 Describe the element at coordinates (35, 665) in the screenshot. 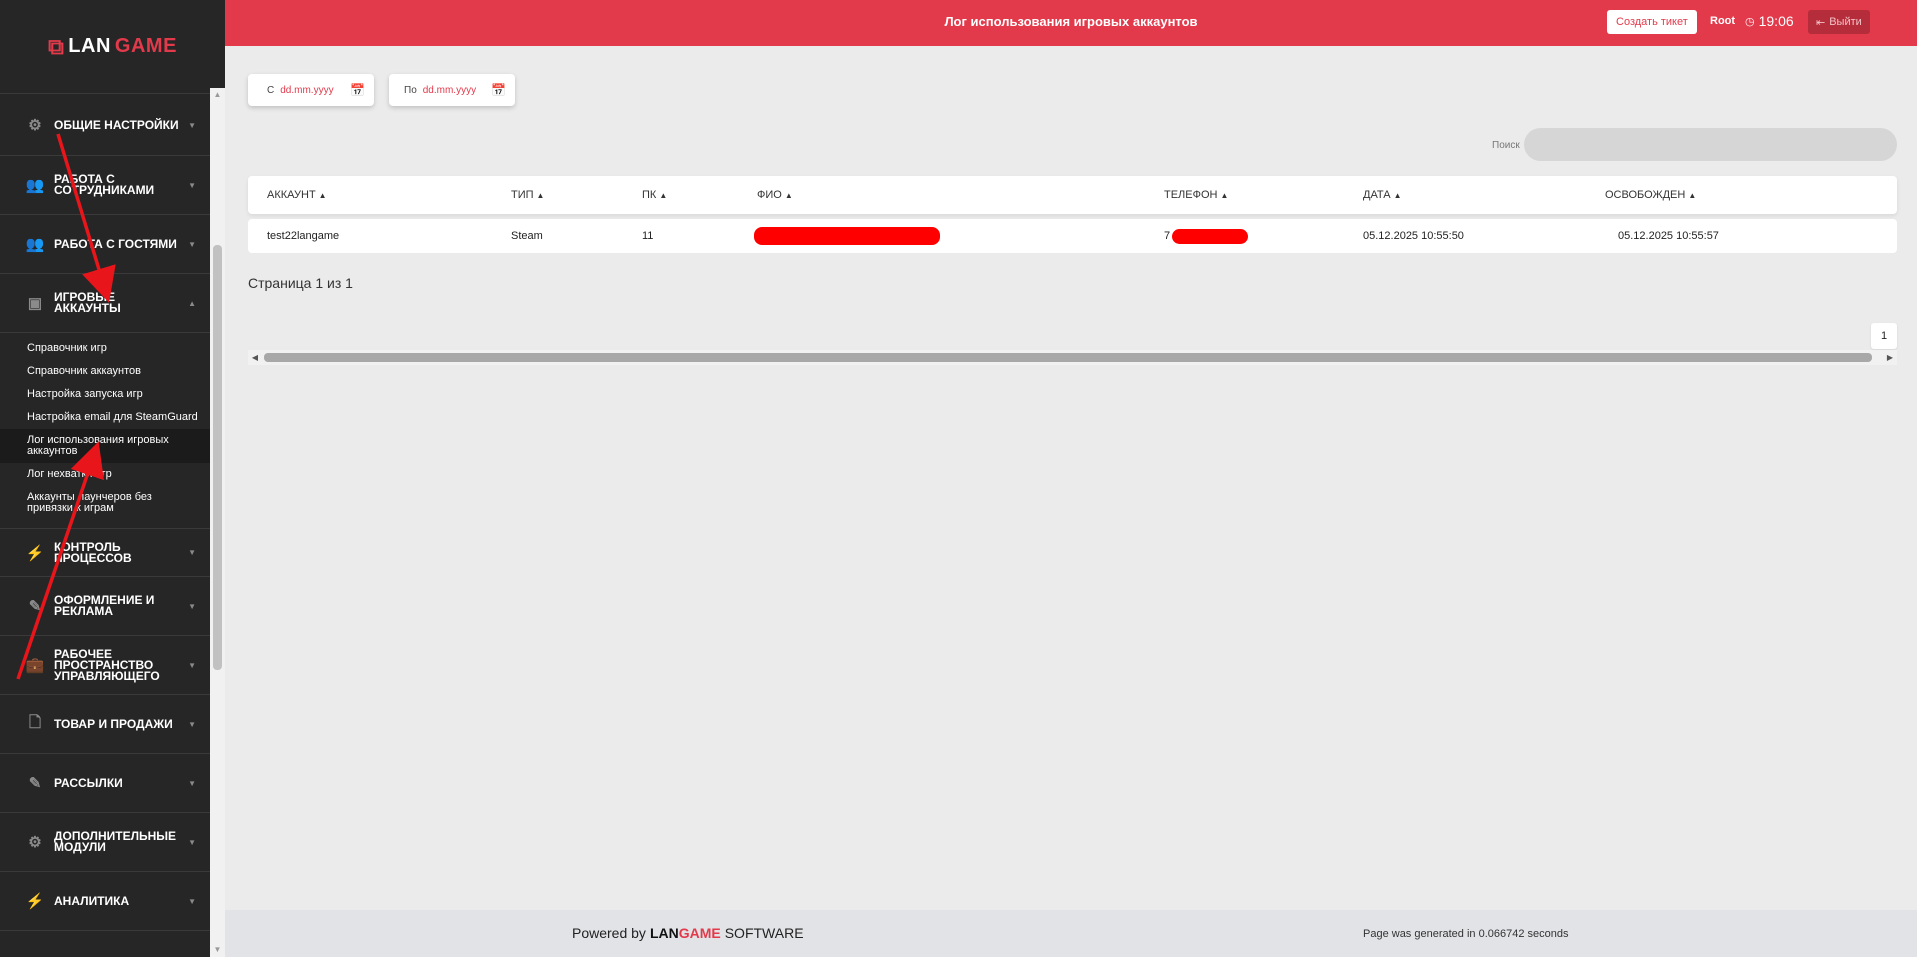

I see `briefcase-icon: 💼` at that location.